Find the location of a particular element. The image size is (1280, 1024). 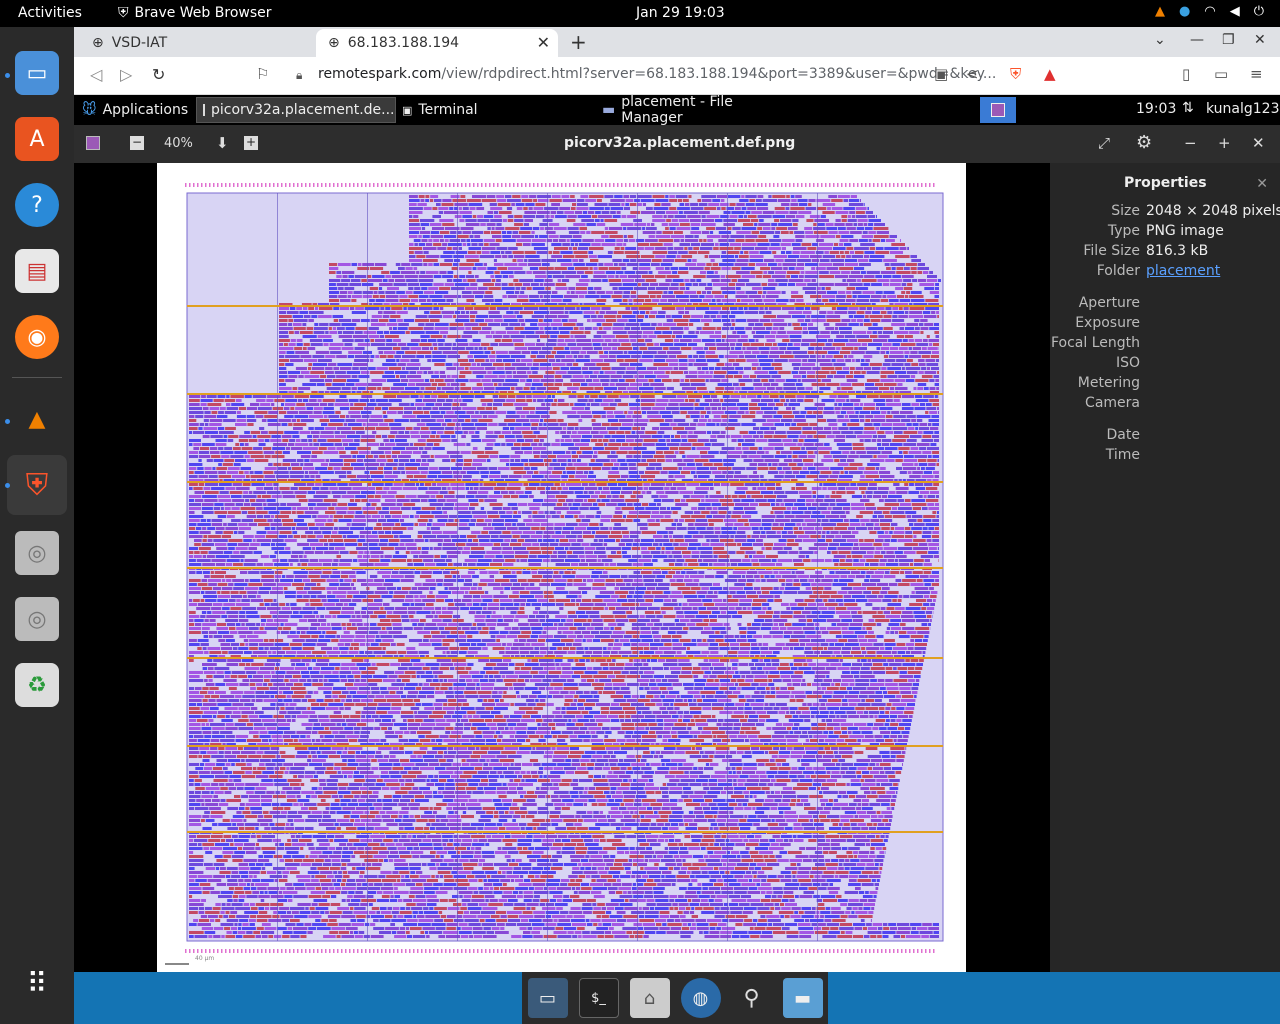

files-icon: ▭ is located at coordinates (37, 73).